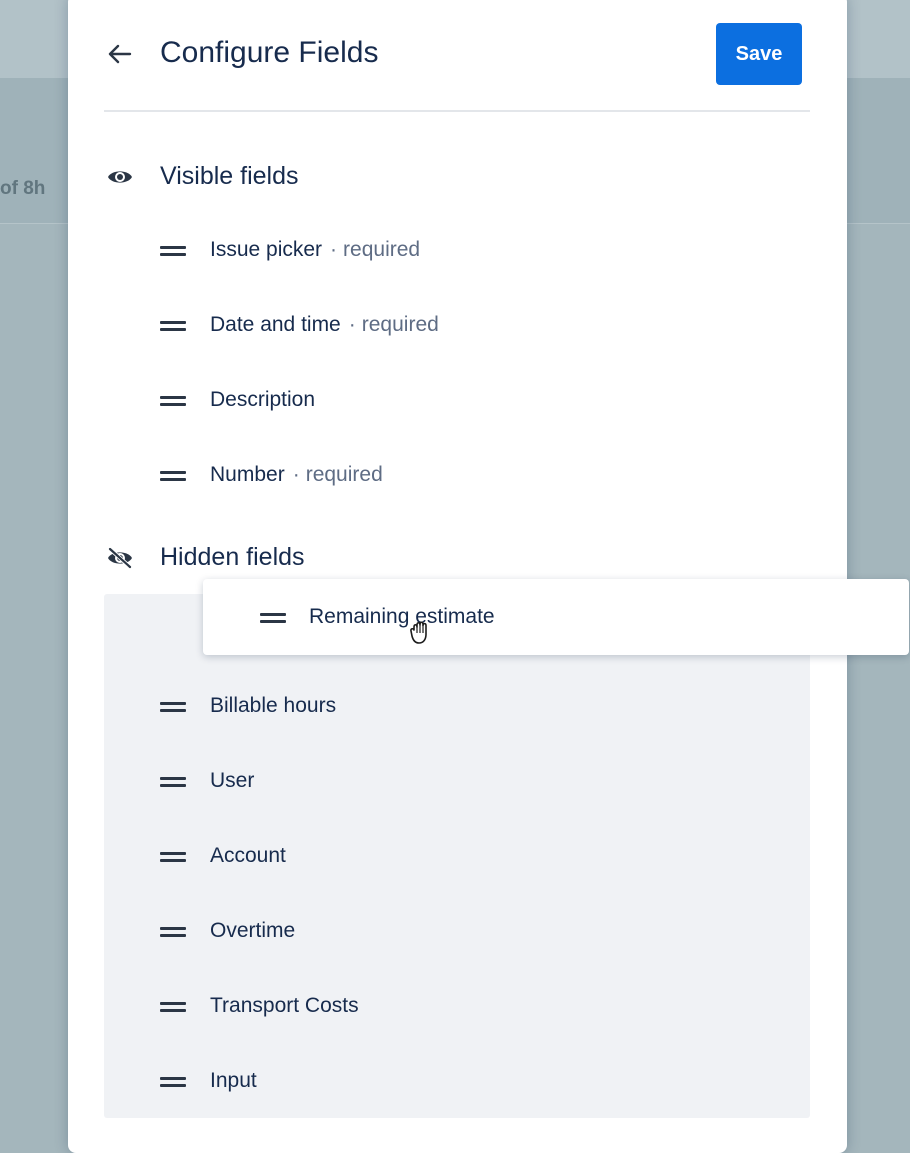  I want to click on field-item-date-and-time: Date and time · required, so click(458, 325).